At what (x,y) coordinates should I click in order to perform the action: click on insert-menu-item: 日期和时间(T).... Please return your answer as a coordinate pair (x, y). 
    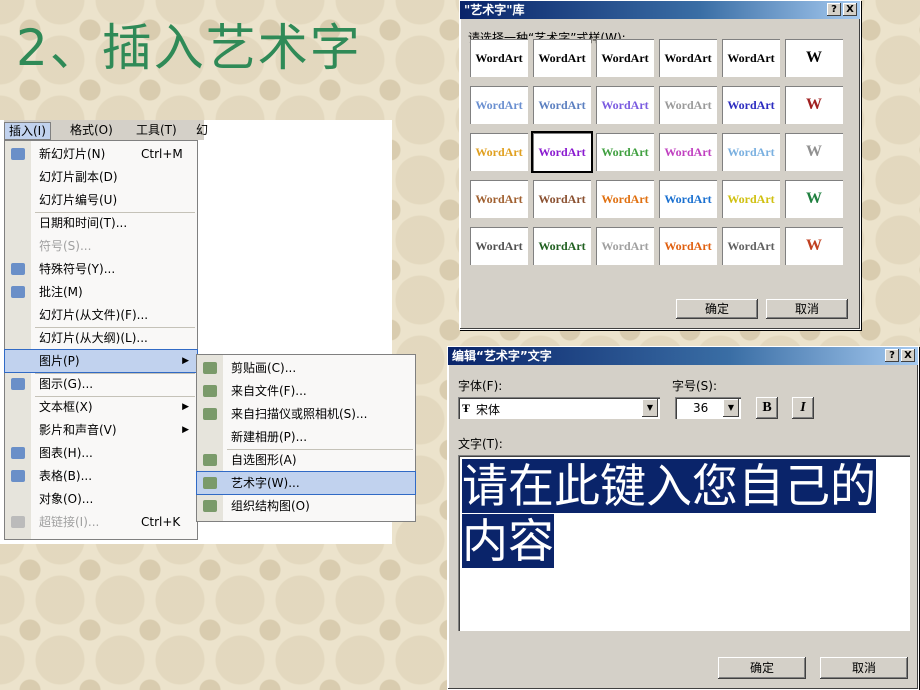
    Looking at the image, I should click on (101, 223).